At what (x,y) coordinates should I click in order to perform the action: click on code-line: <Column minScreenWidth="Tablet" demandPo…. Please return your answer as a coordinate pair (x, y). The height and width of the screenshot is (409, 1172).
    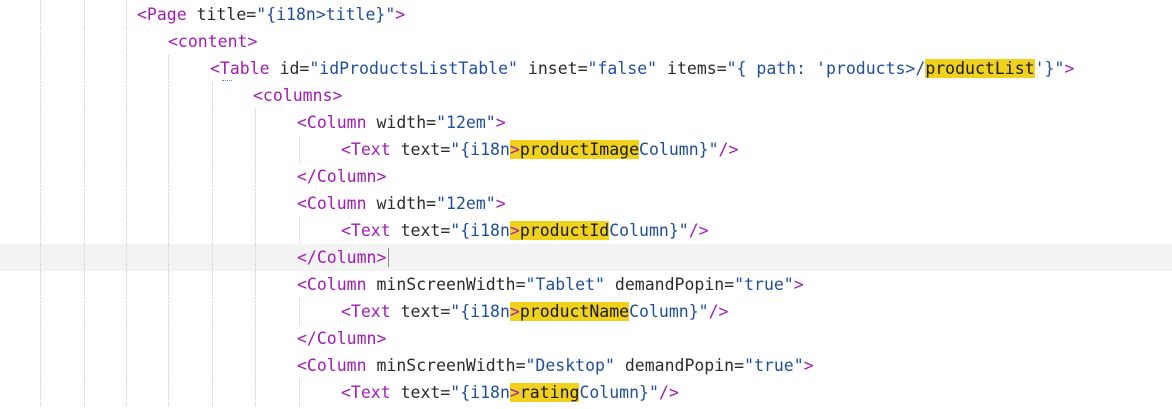
    Looking at the image, I should click on (586, 284).